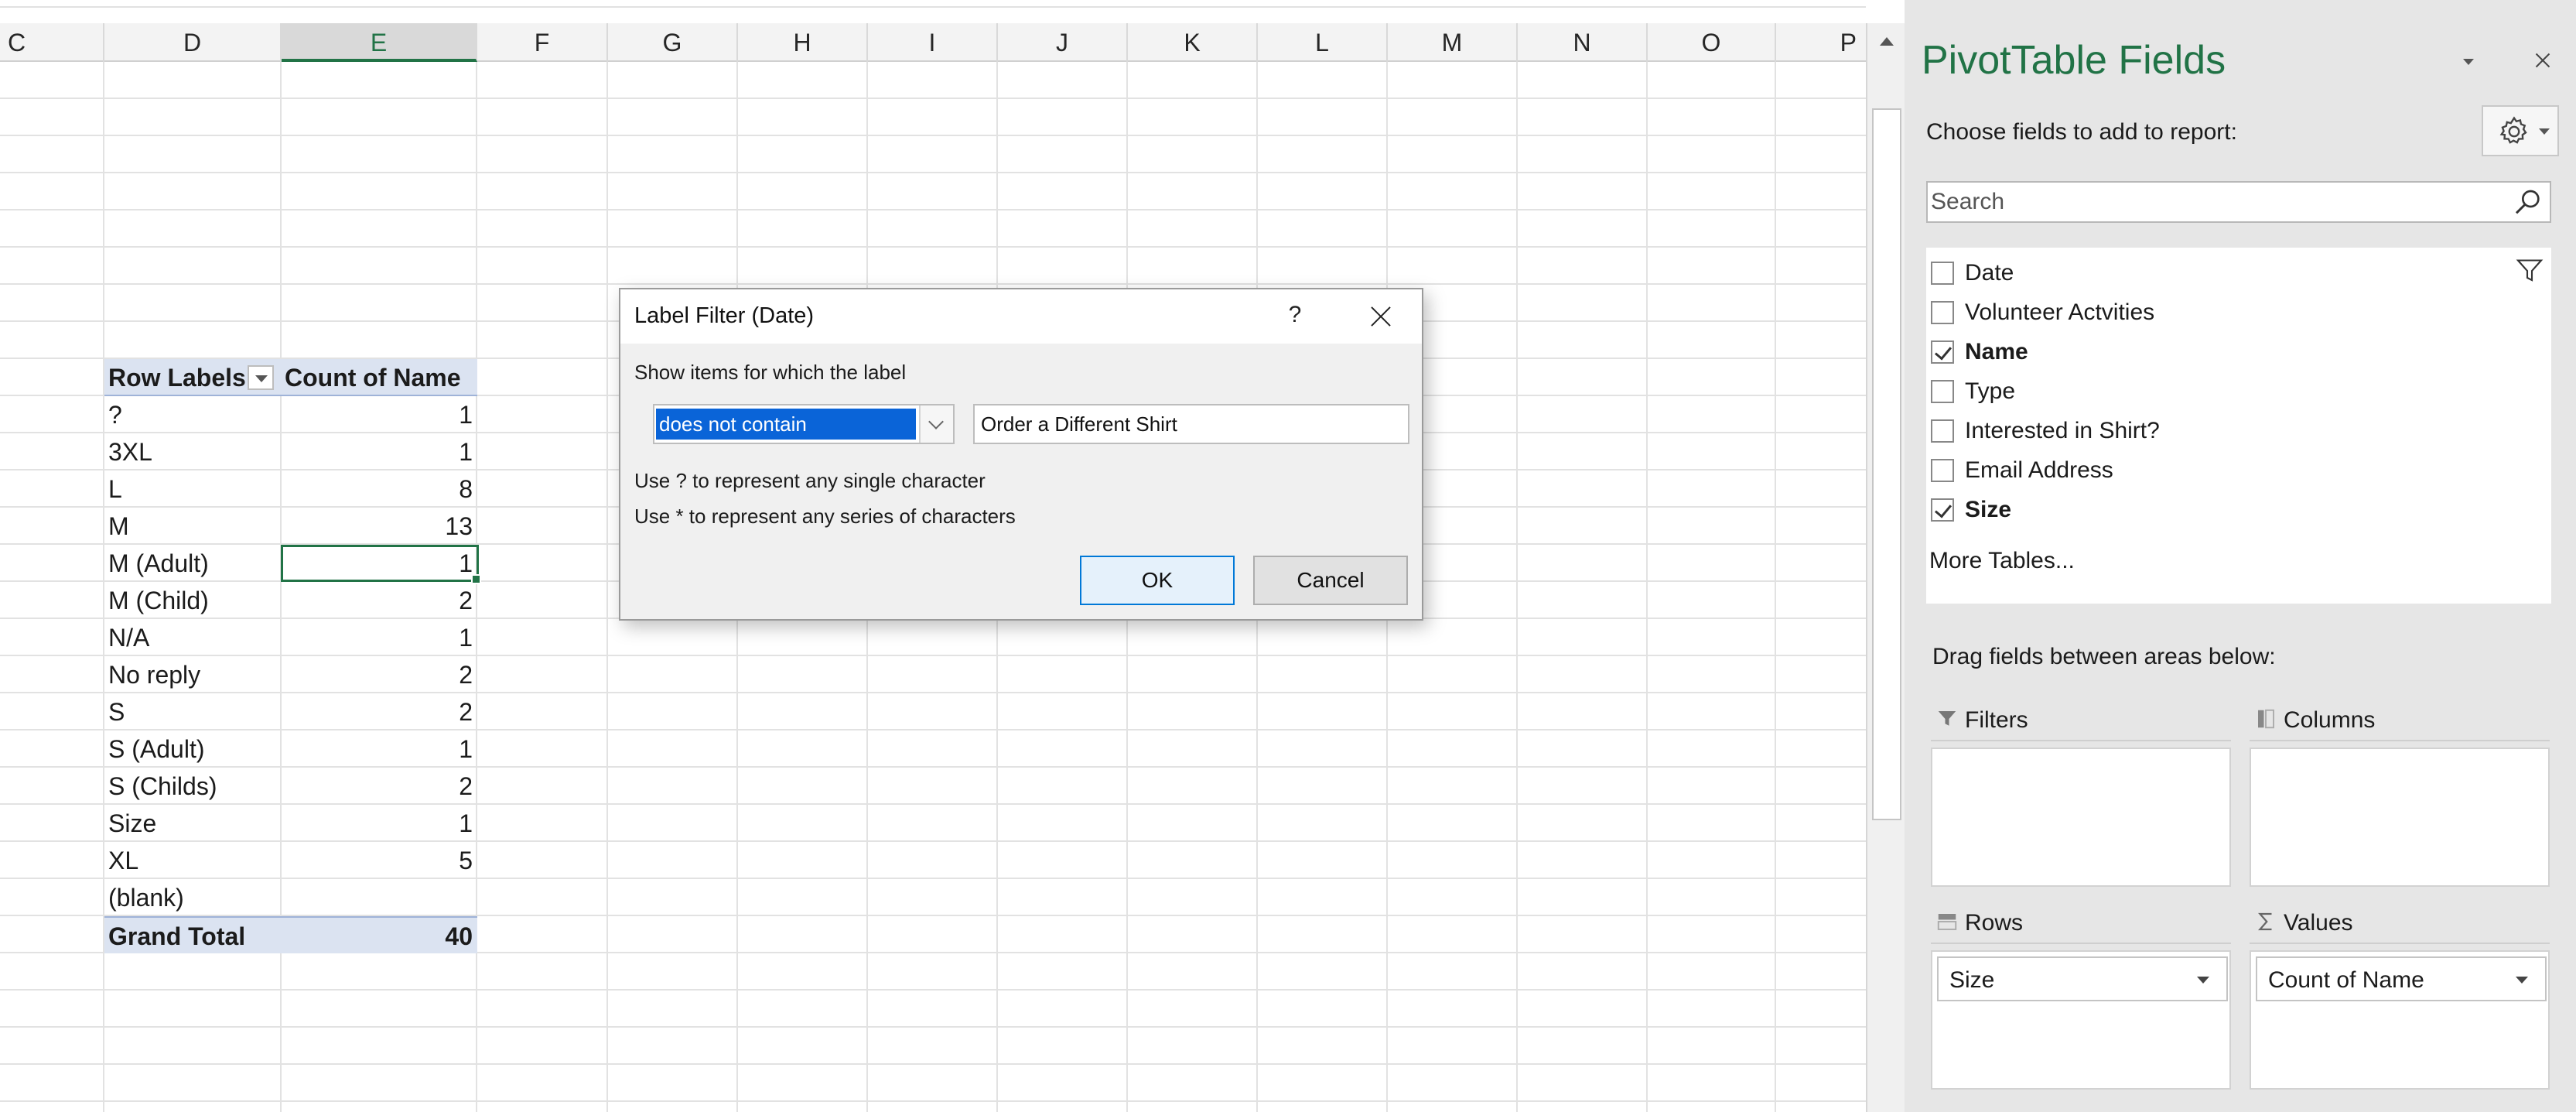 This screenshot has height=1112, width=2576. What do you see at coordinates (52, 42) in the screenshot?
I see `column-header-c: C` at bounding box center [52, 42].